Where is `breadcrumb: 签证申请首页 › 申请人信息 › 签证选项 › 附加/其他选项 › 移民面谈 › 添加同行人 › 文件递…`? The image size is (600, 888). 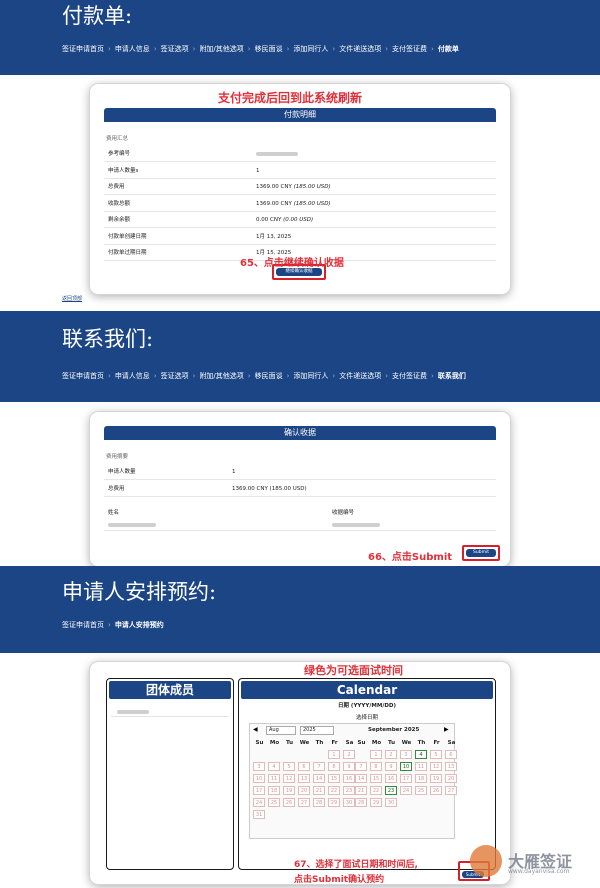 breadcrumb: 签证申请首页 › 申请人信息 › 签证选项 › 附加/其他选项 › 移民面谈 › 添加同行人 › 文件递… is located at coordinates (264, 376).